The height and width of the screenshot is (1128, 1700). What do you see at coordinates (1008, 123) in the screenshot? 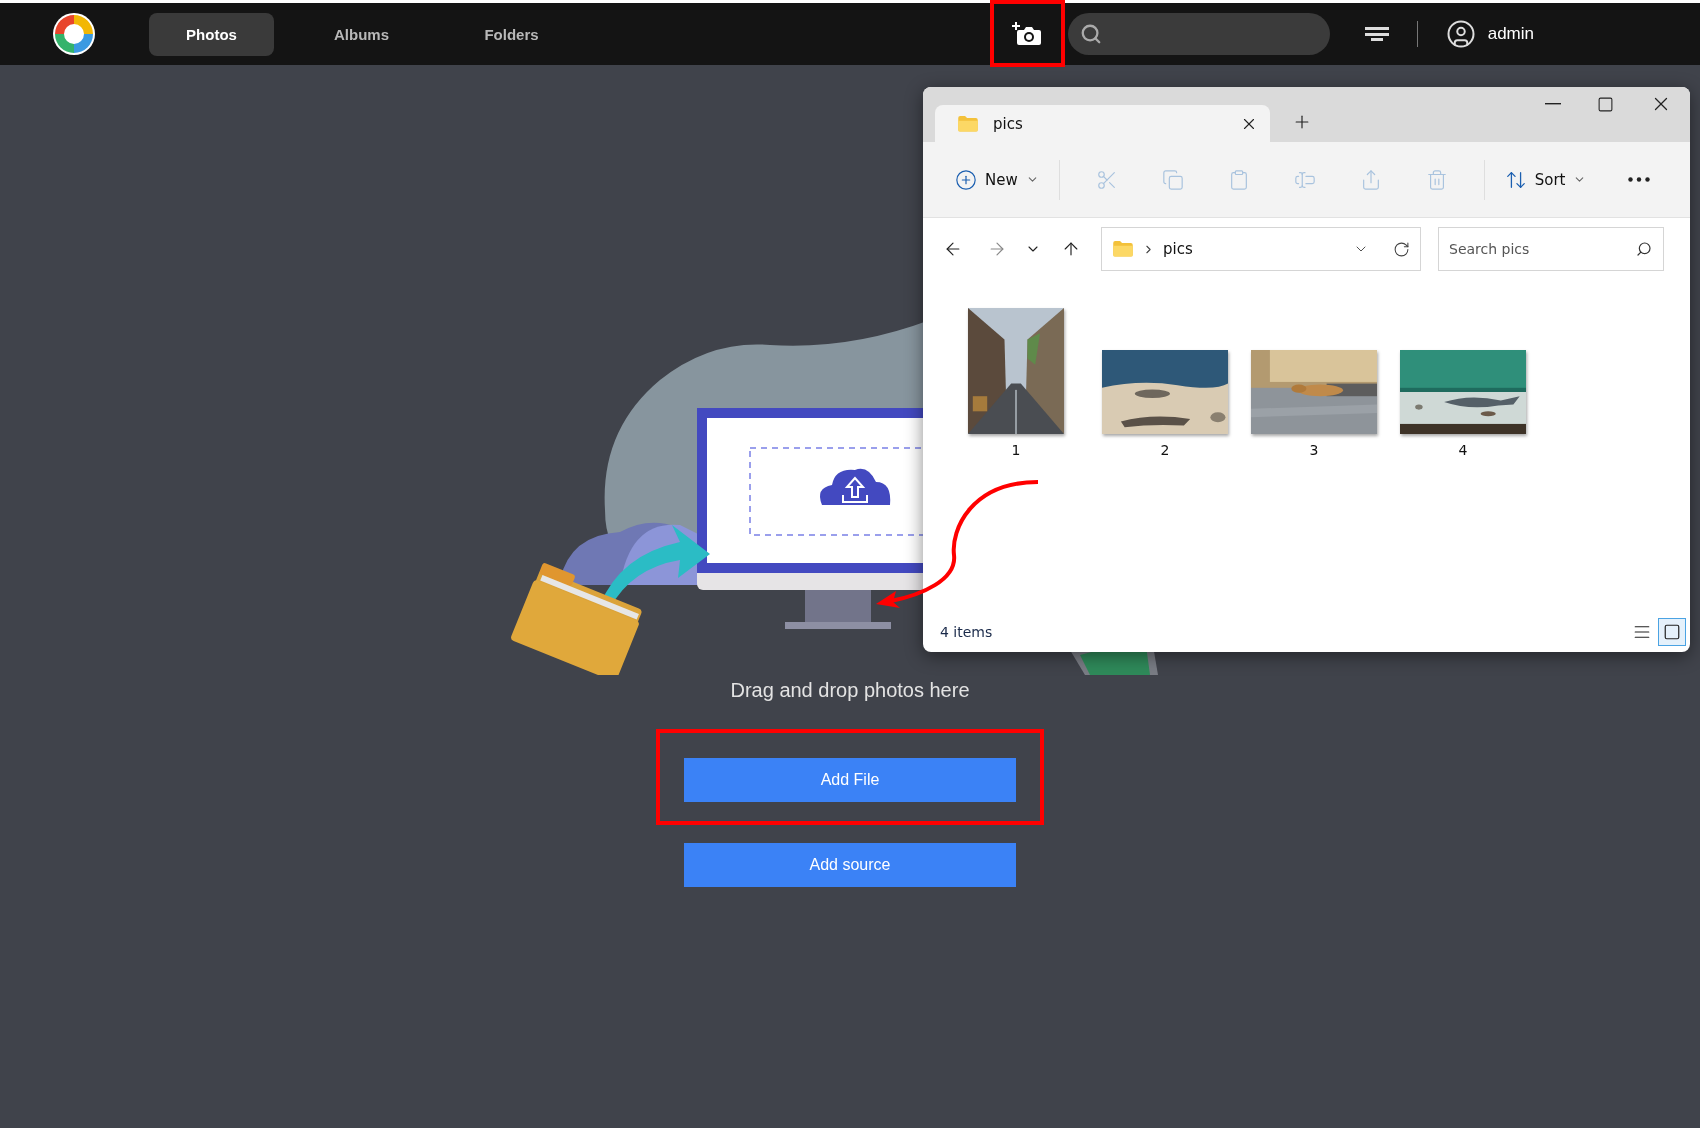
I see `tab-title: pics` at bounding box center [1008, 123].